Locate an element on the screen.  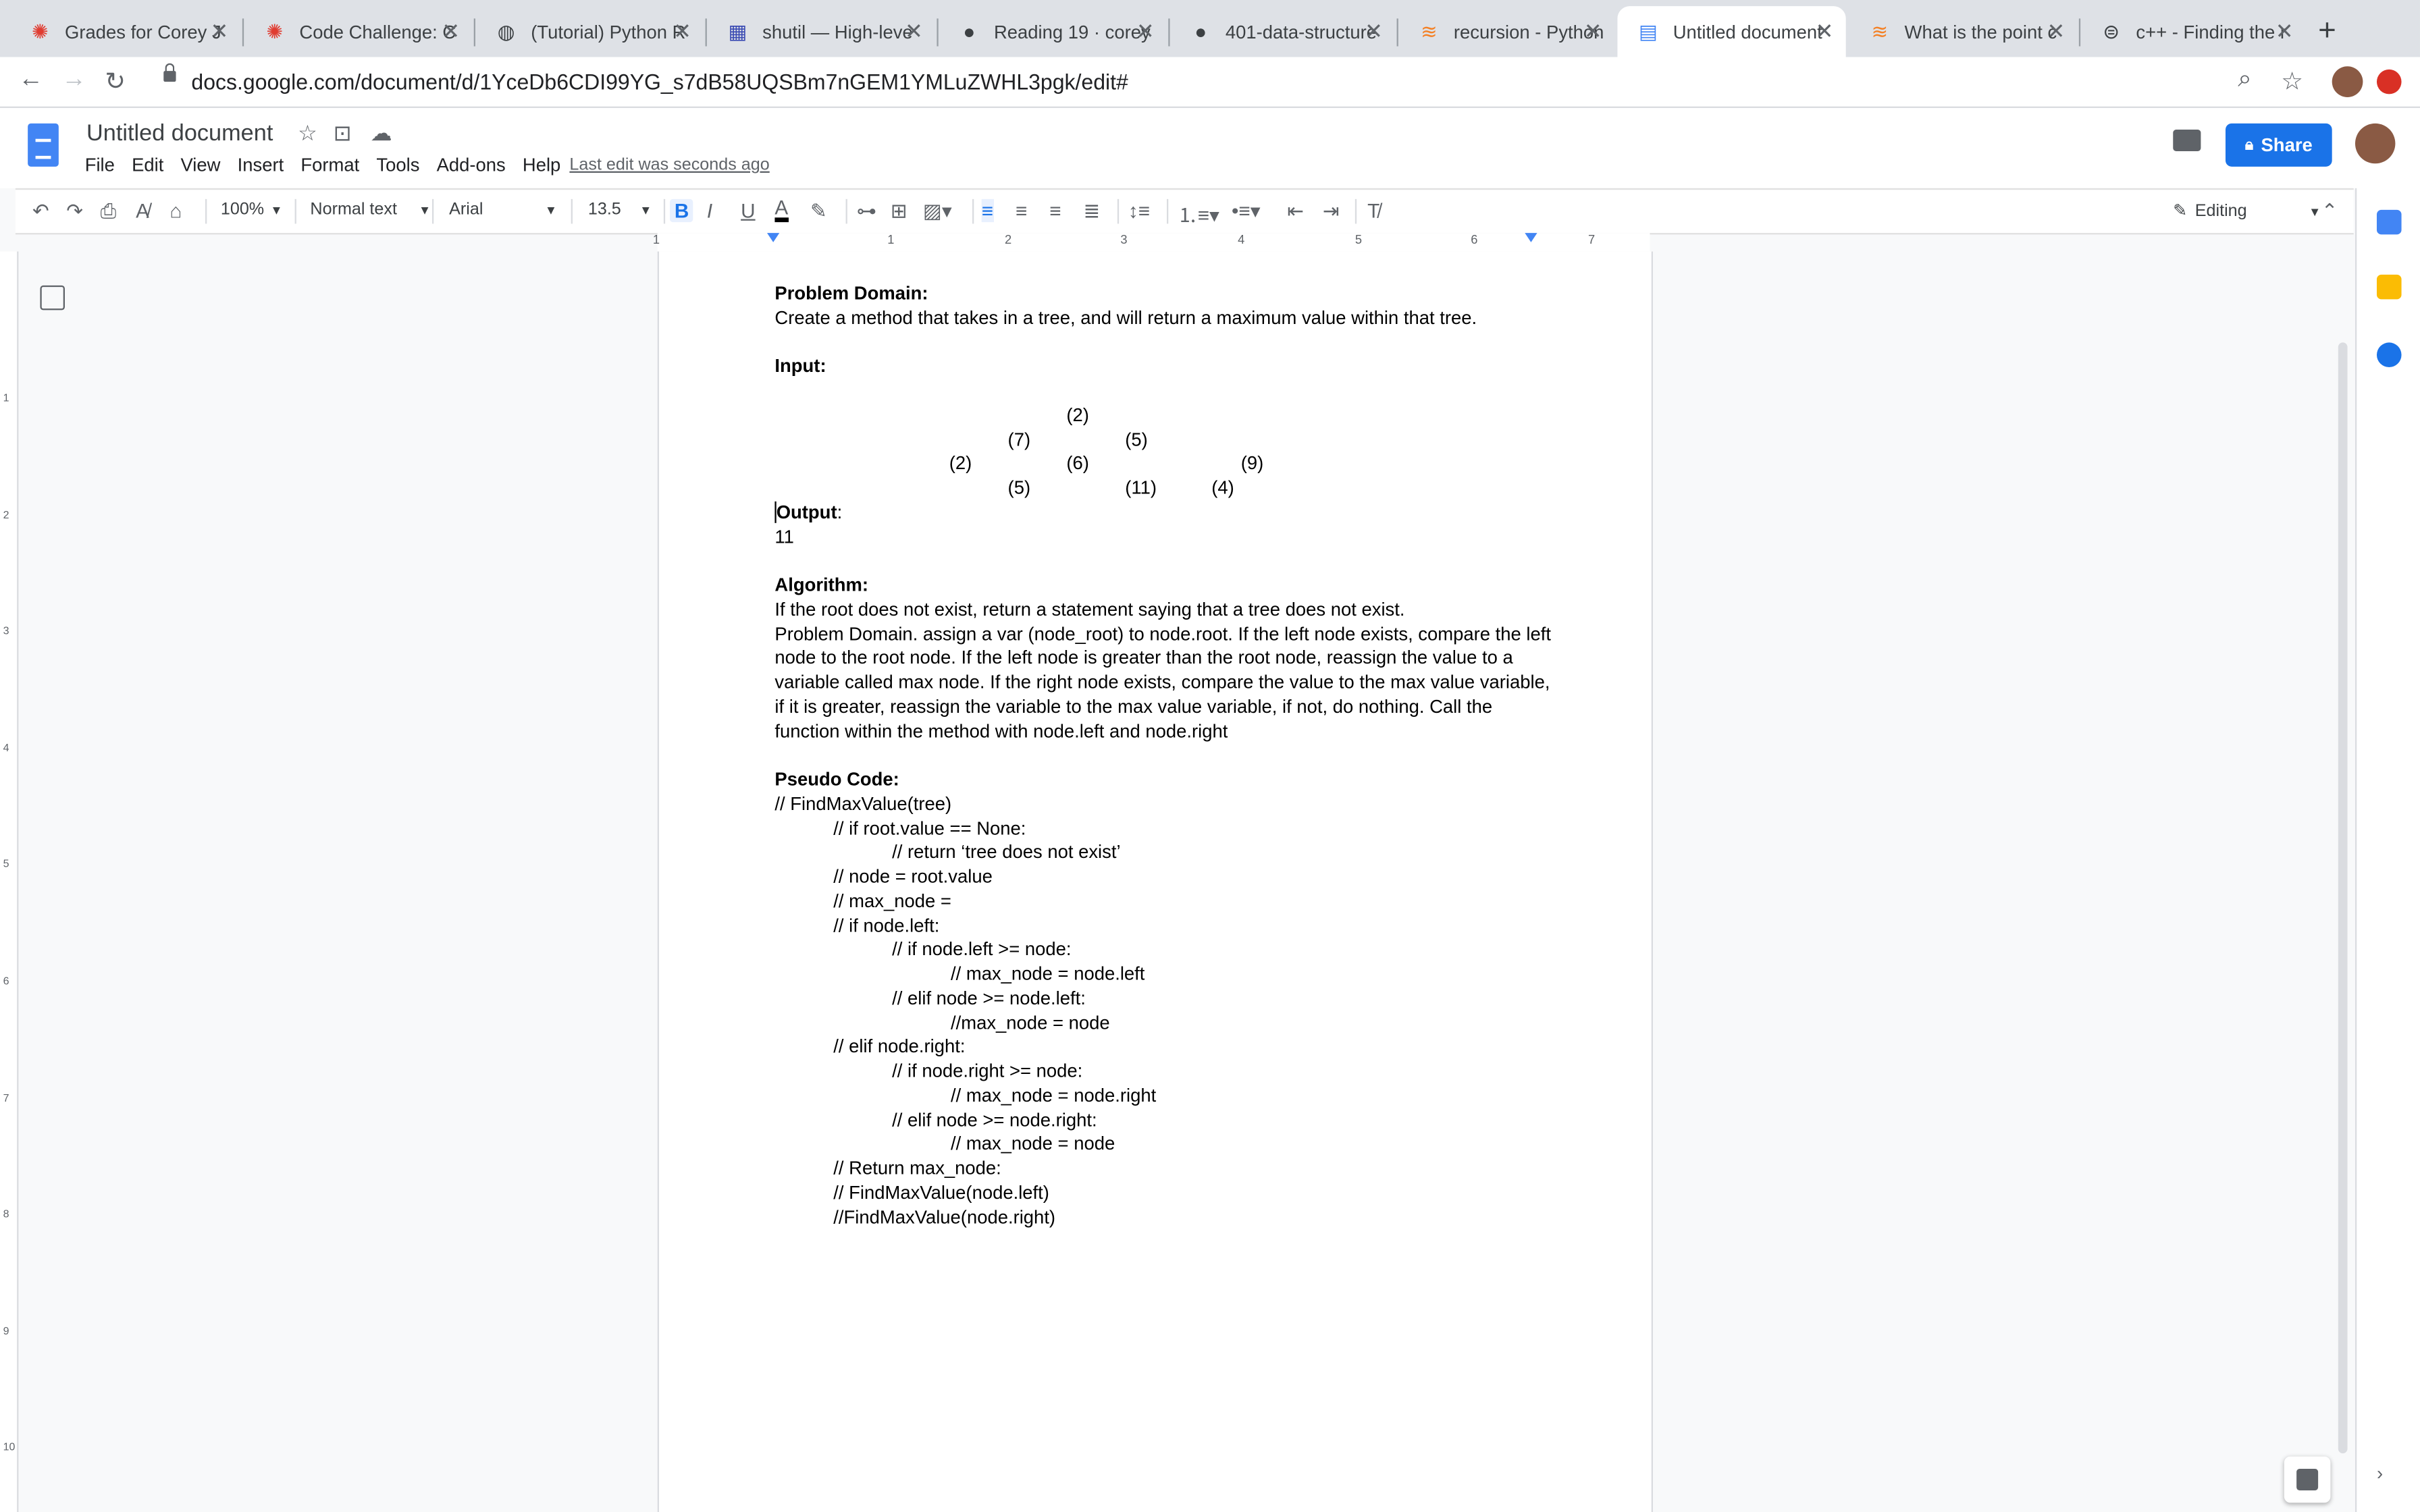
decrease-indent-icon: ⇤ is located at coordinates (1295, 211).